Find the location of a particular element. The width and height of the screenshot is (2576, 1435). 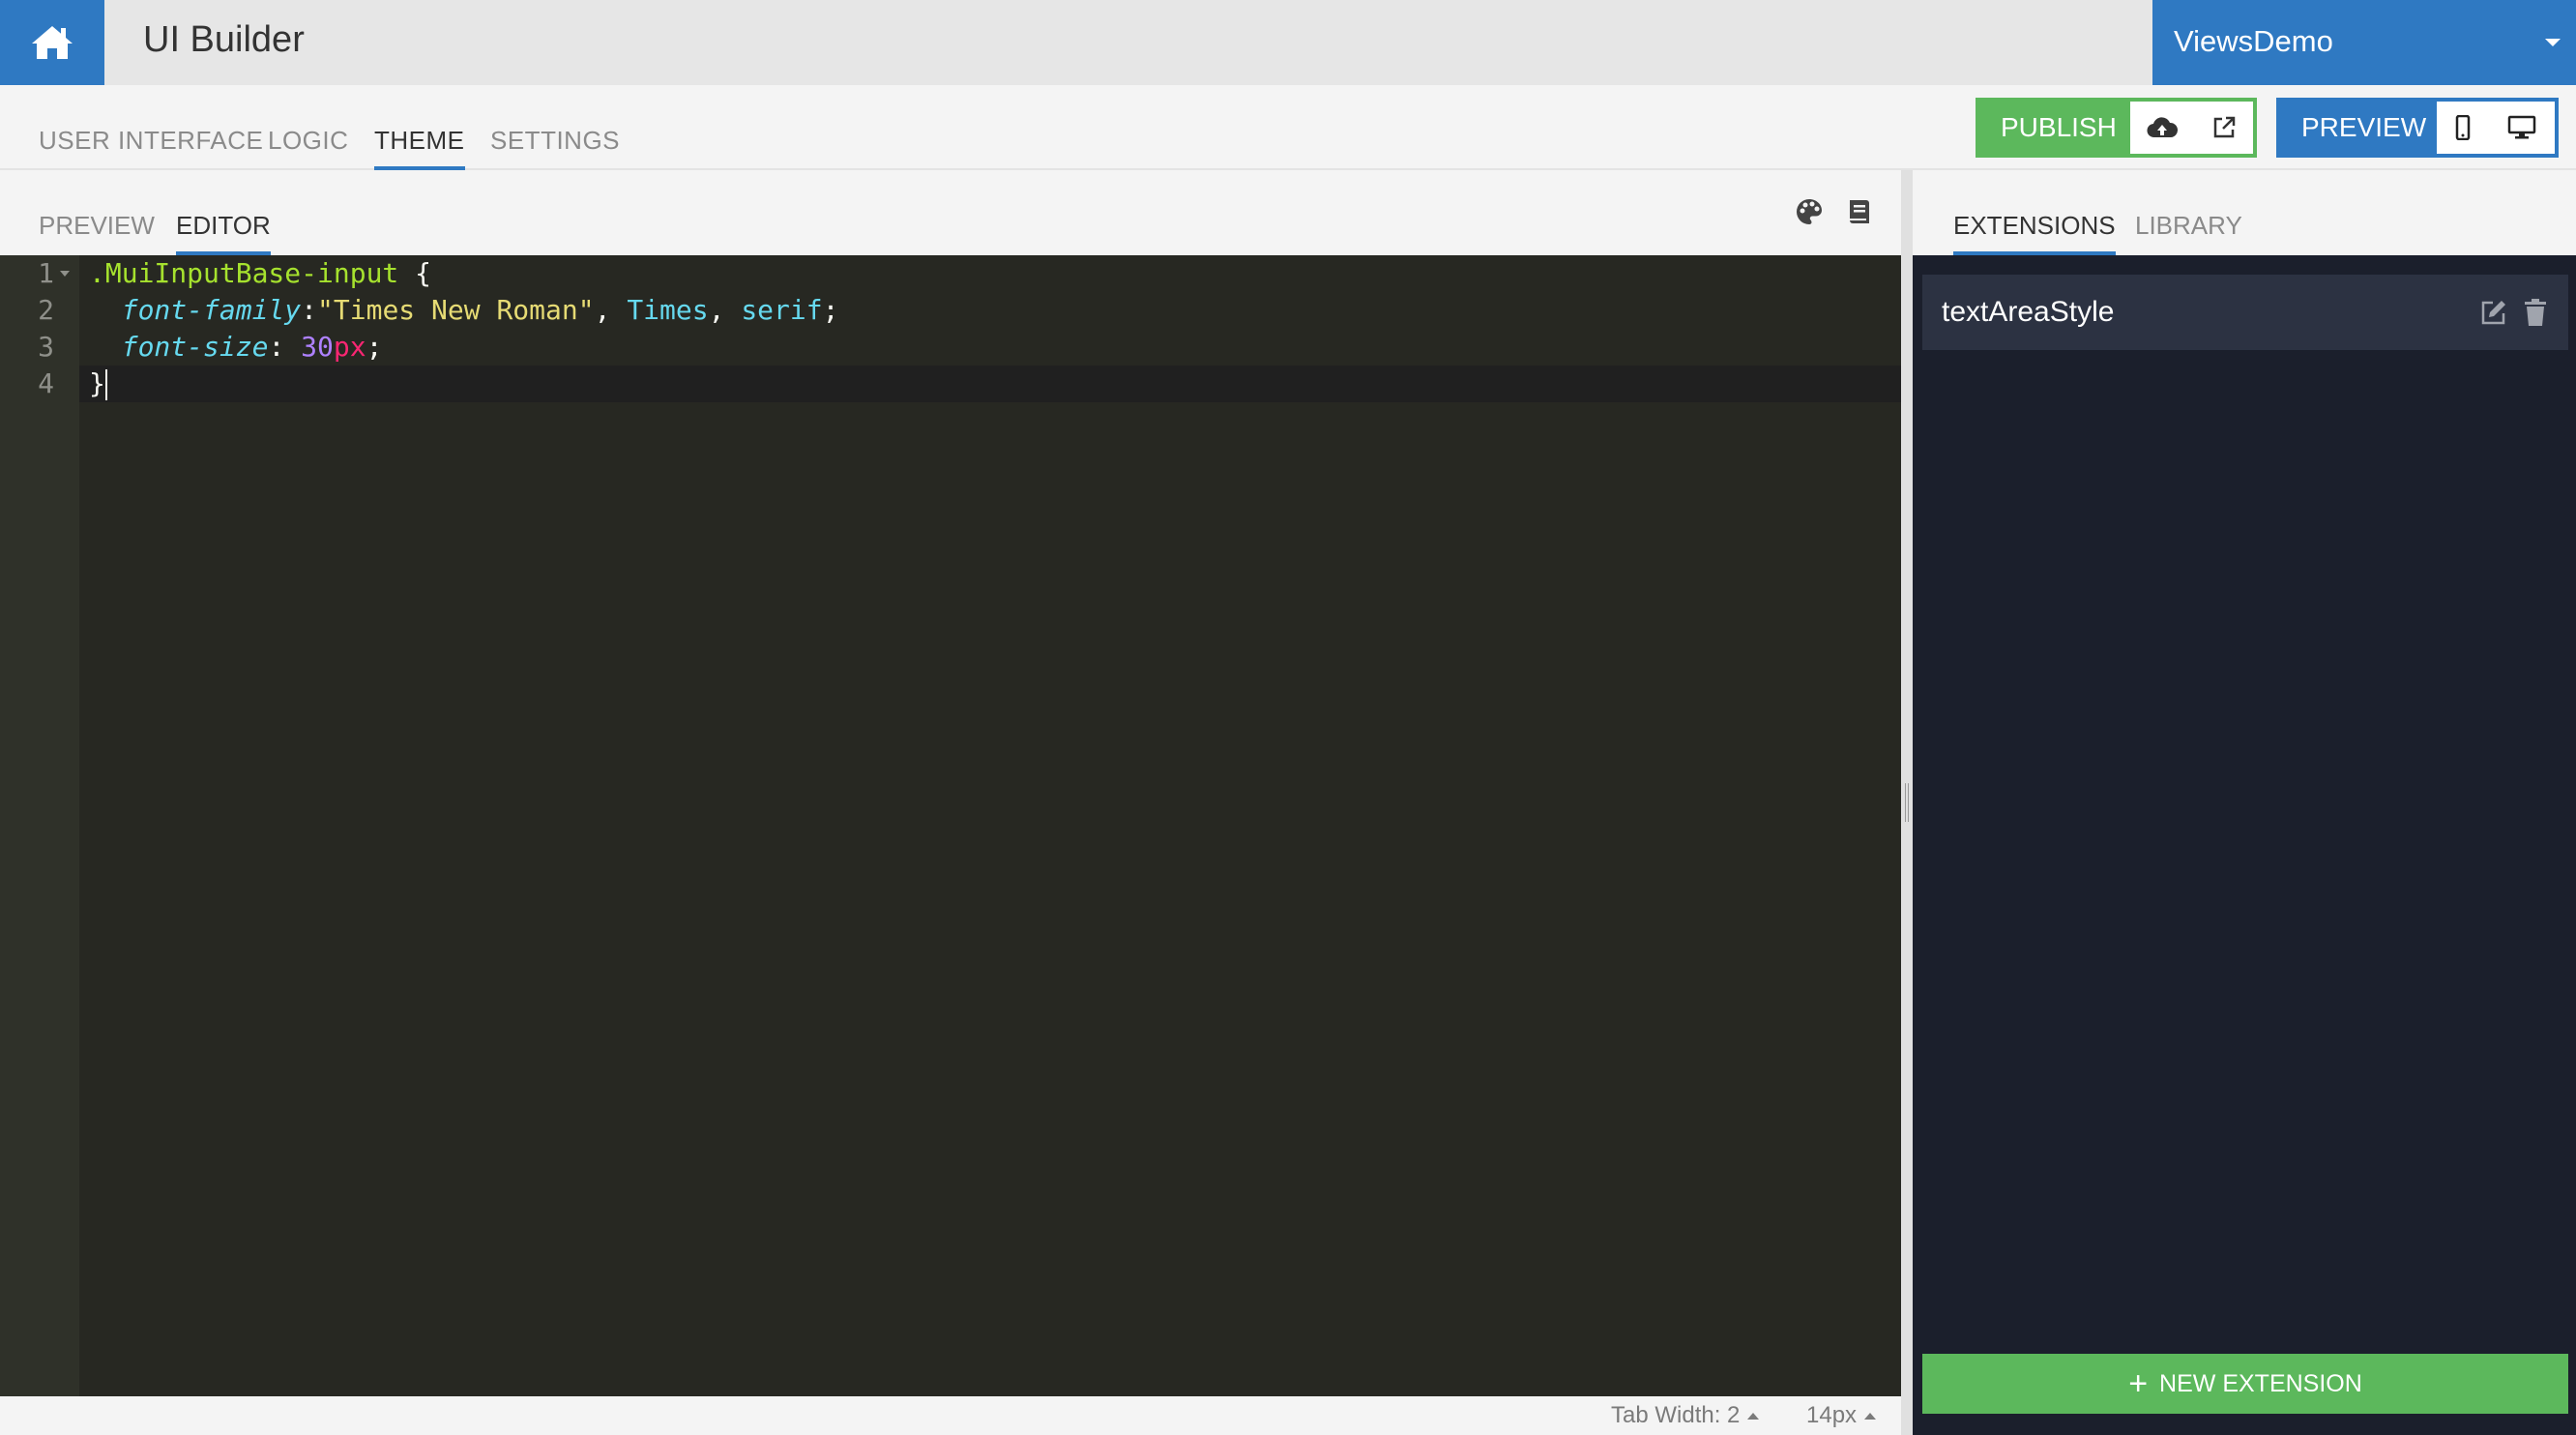

mobile-icon is located at coordinates (2463, 127).